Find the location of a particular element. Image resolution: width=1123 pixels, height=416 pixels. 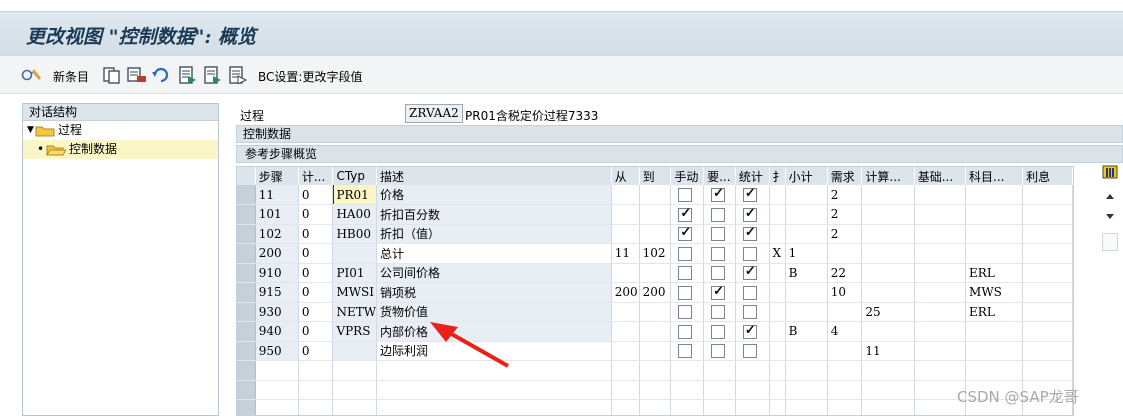

cell-desc: 公司间价格 is located at coordinates (494, 273).